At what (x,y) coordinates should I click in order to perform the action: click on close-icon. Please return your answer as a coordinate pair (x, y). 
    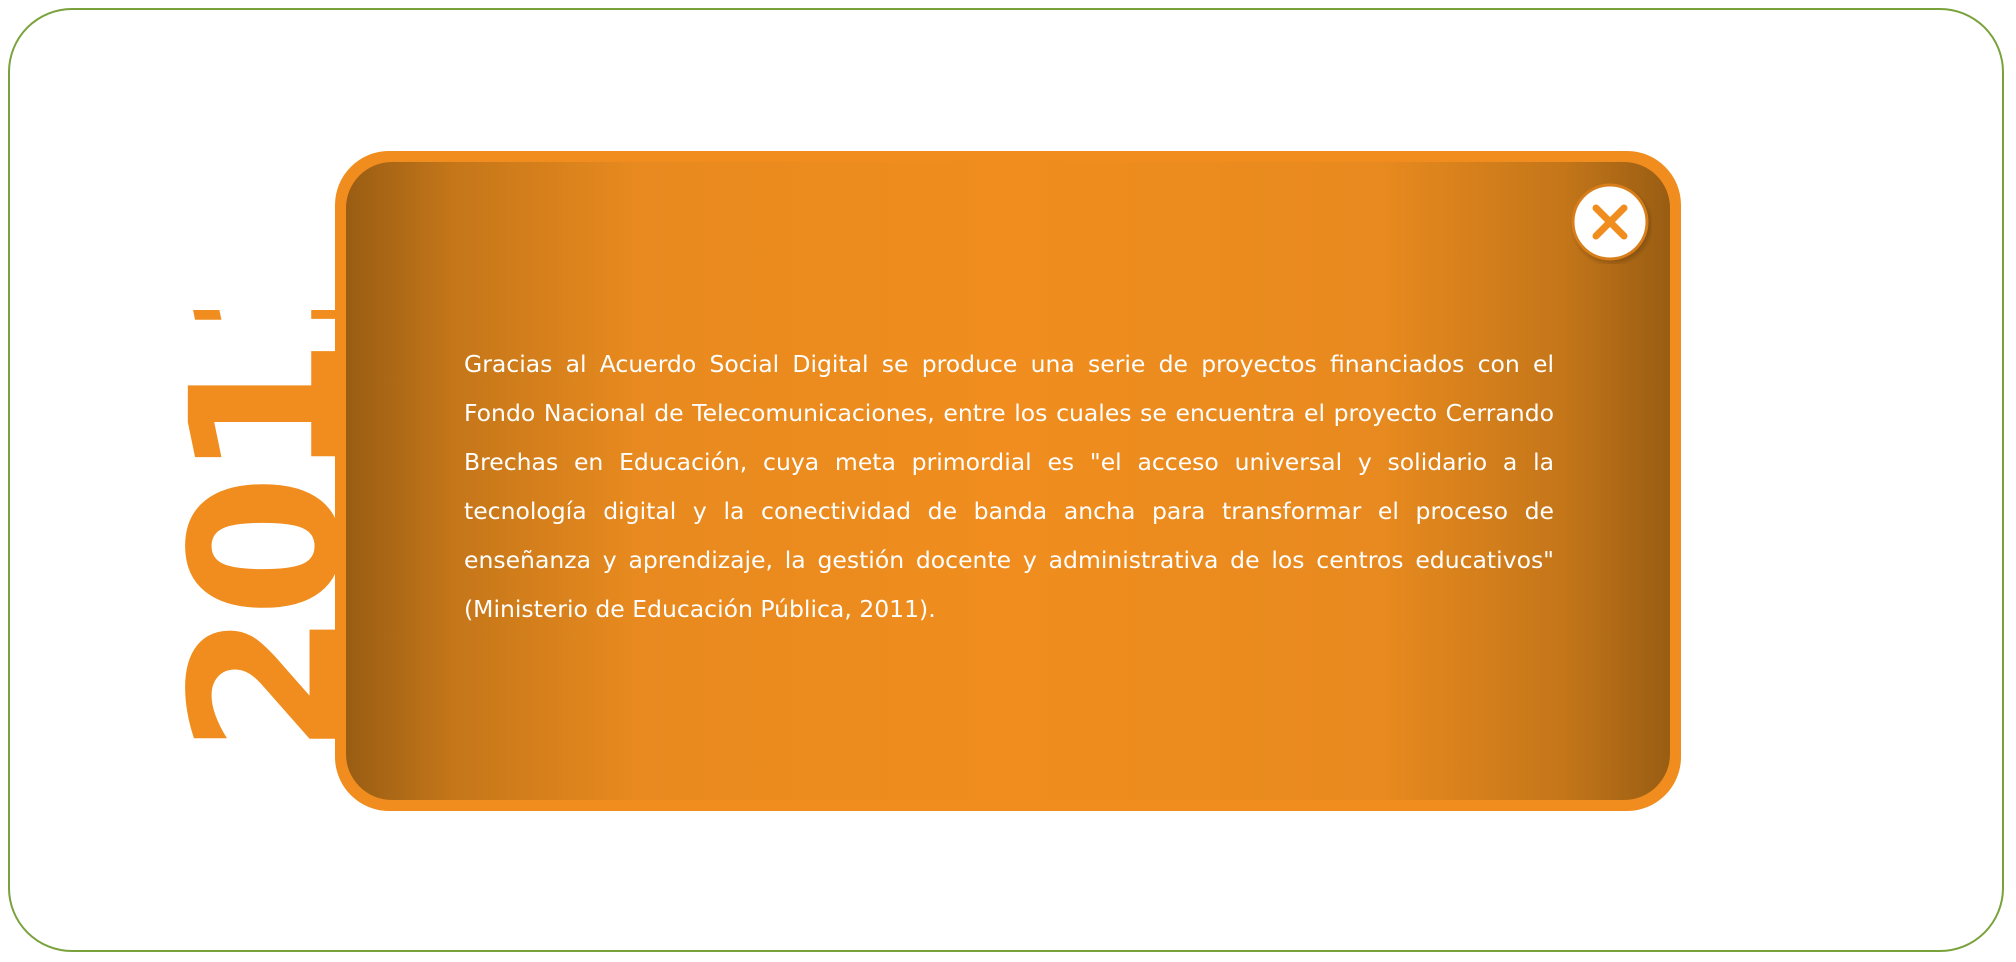
    Looking at the image, I should click on (1611, 223).